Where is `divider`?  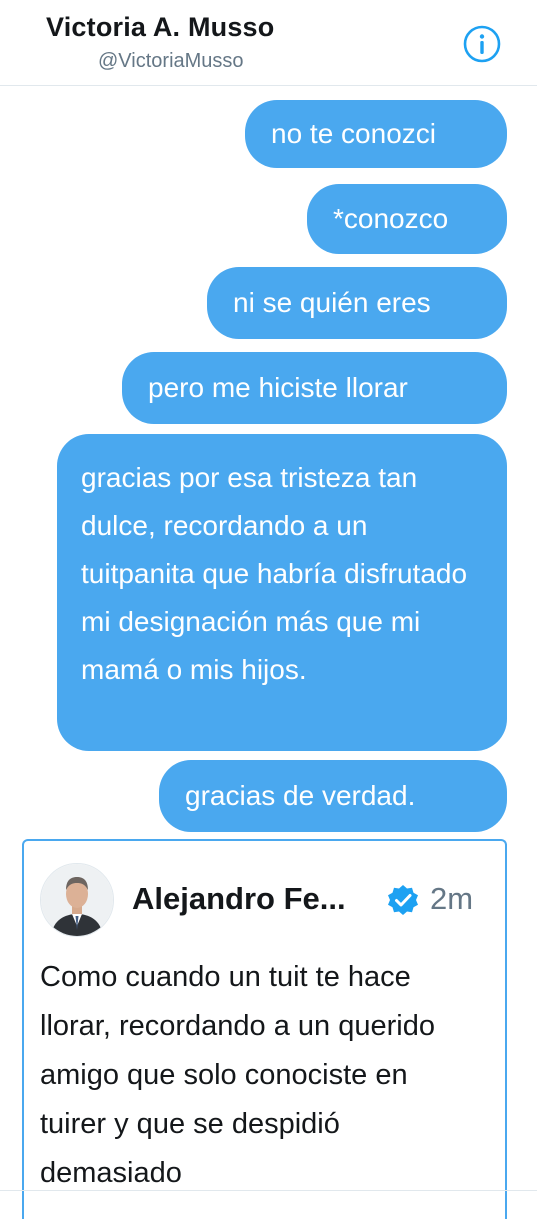 divider is located at coordinates (268, 1190).